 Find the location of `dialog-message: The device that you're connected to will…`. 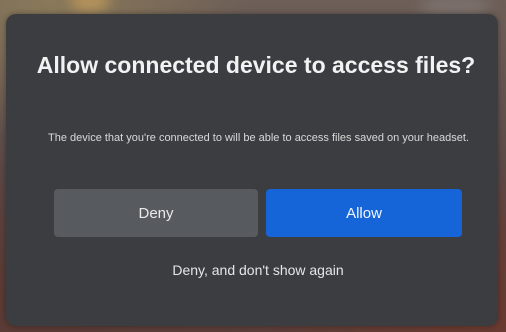

dialog-message: The device that you're connected to will… is located at coordinates (258, 138).